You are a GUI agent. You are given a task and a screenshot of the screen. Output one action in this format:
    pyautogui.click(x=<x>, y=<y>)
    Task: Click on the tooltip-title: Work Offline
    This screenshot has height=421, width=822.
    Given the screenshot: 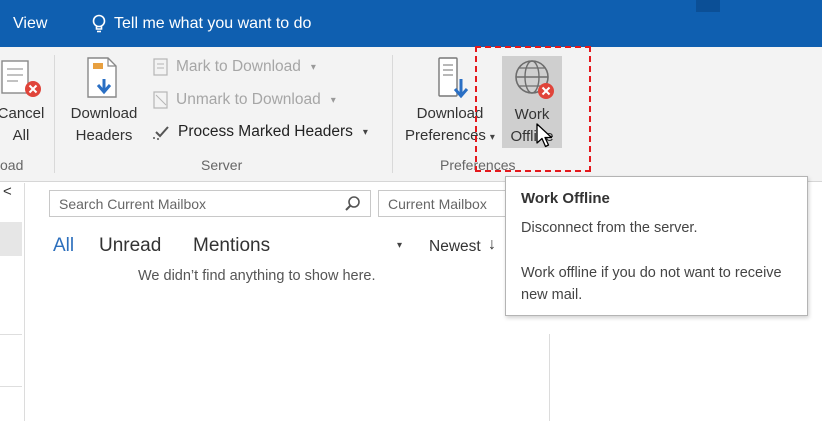 What is the action you would take?
    pyautogui.click(x=565, y=198)
    